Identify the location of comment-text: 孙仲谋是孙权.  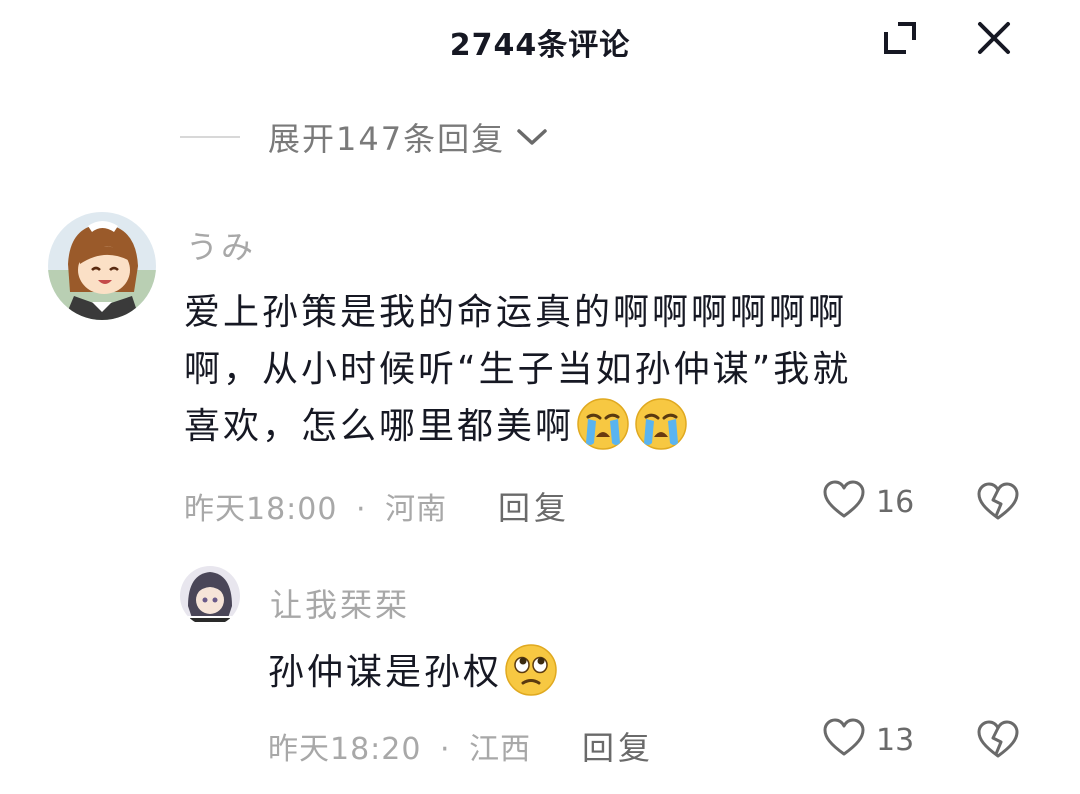
(628, 672).